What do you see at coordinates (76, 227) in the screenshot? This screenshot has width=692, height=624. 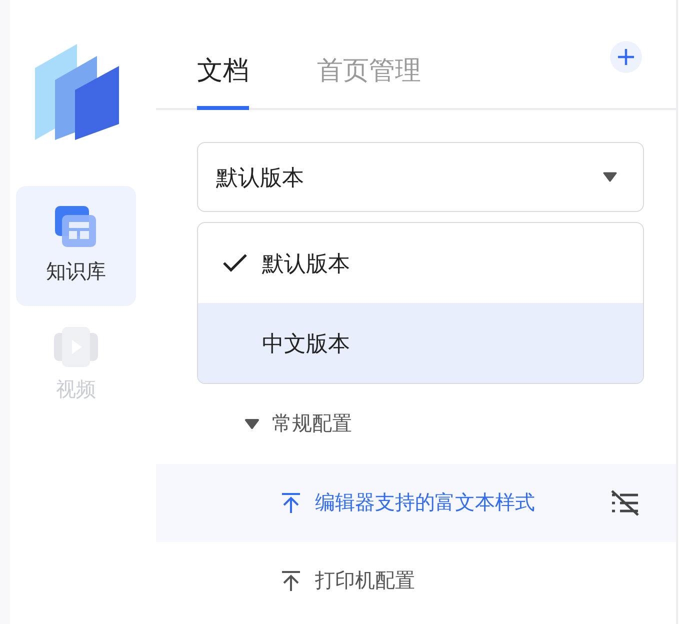 I see `library-icon` at bounding box center [76, 227].